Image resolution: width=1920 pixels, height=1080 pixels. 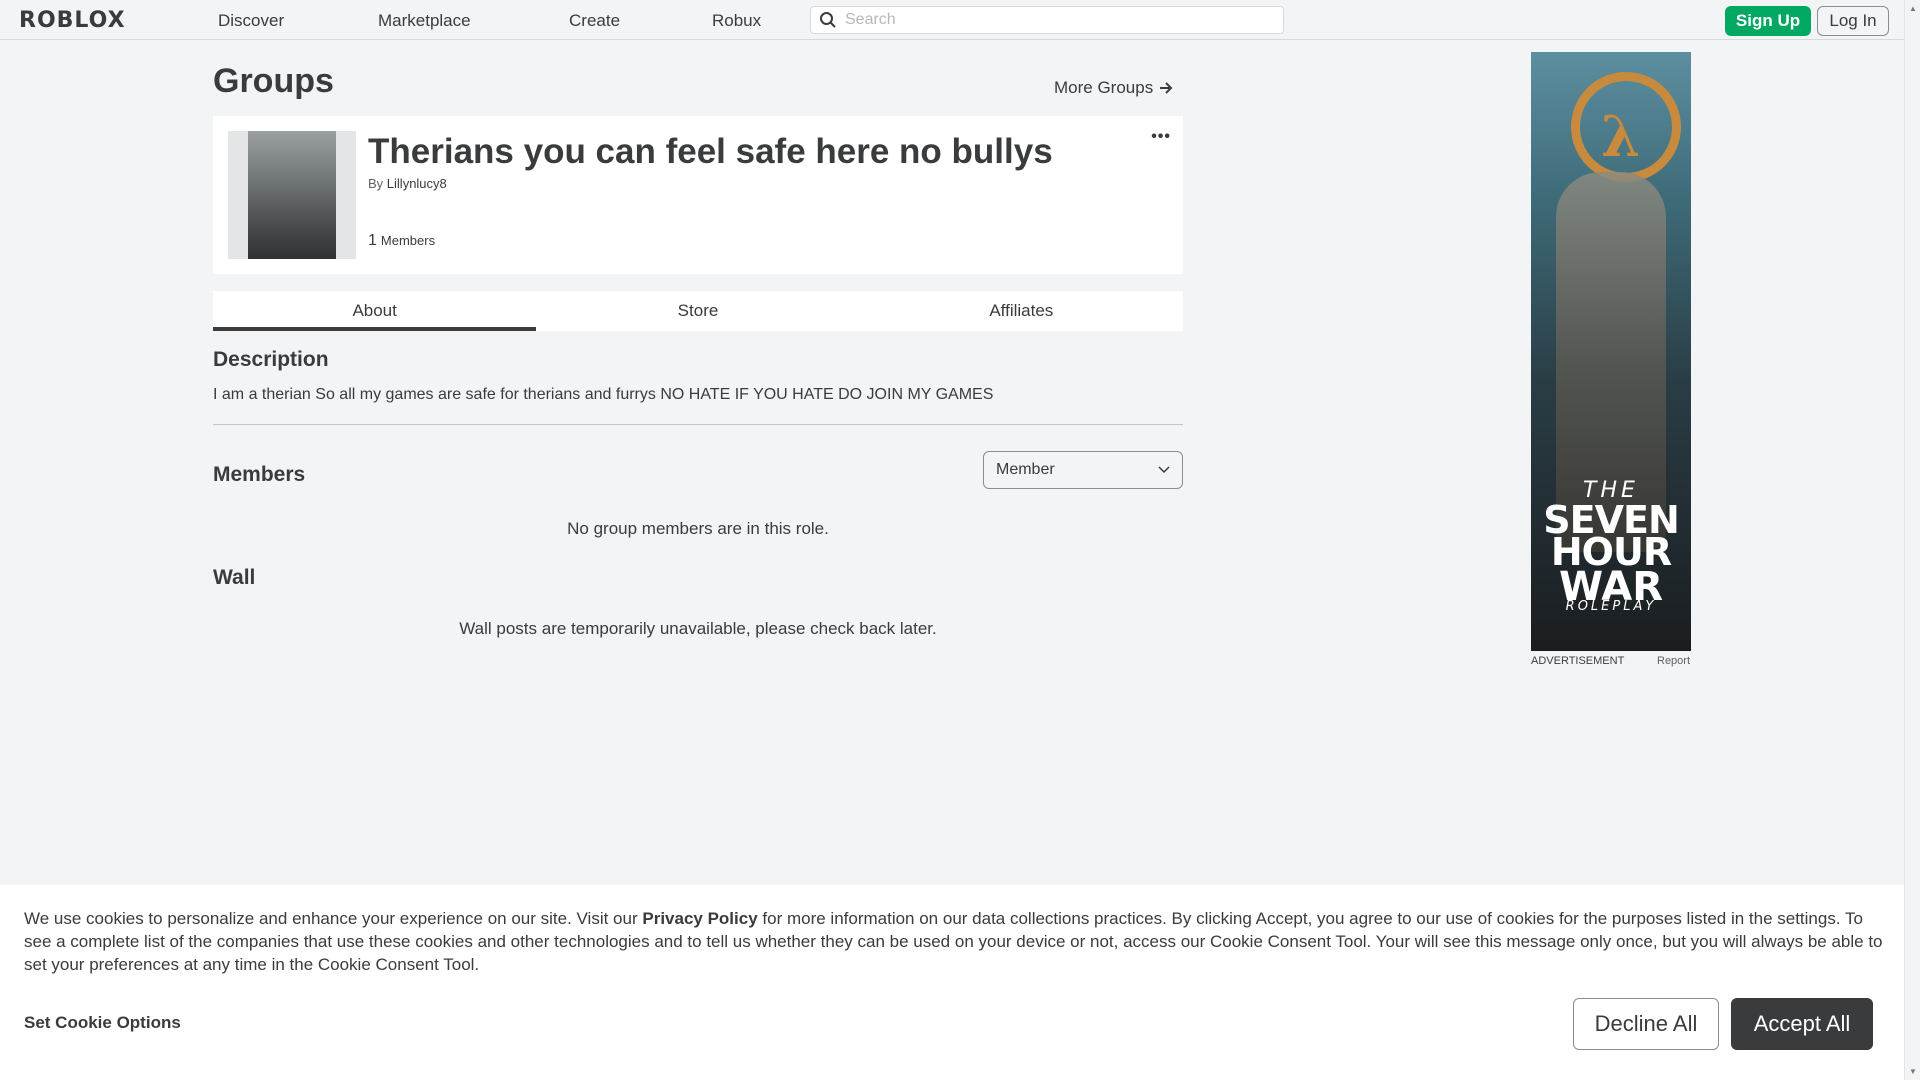 What do you see at coordinates (698, 528) in the screenshot?
I see `members-empty-message: No group members are in this role.` at bounding box center [698, 528].